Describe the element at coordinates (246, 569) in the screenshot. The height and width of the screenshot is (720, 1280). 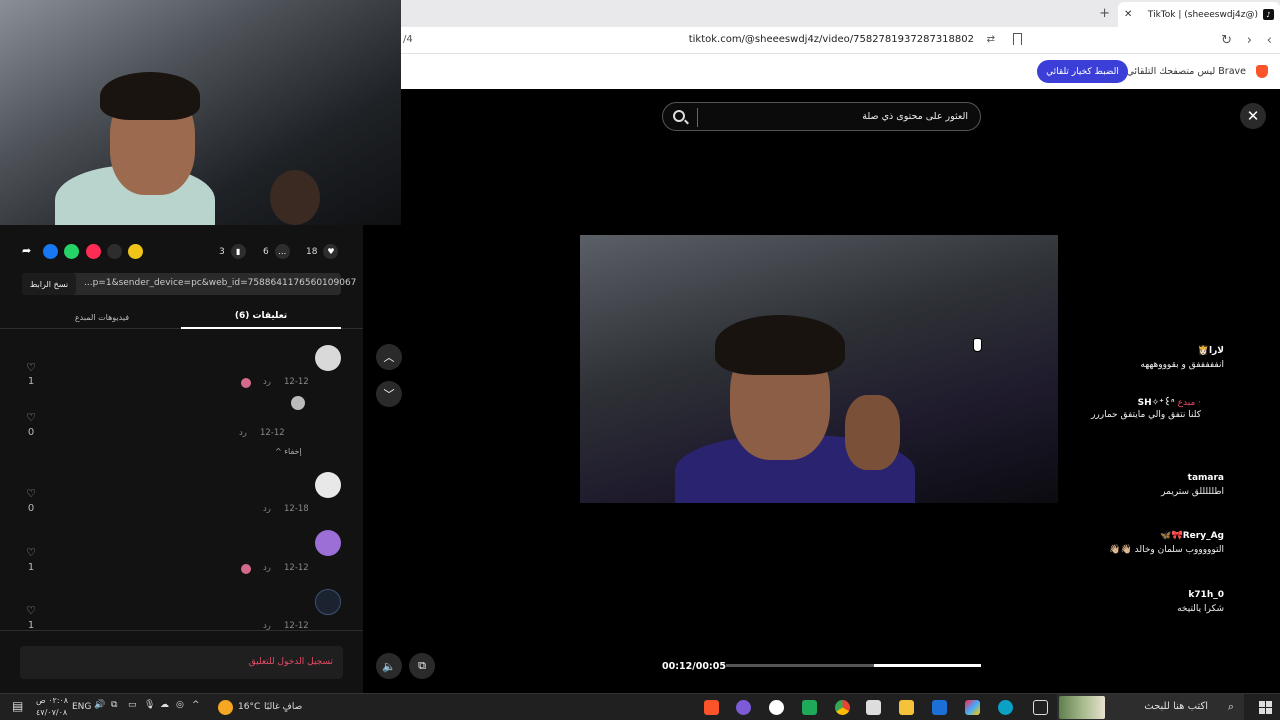
I see `creator-liked-icon` at that location.